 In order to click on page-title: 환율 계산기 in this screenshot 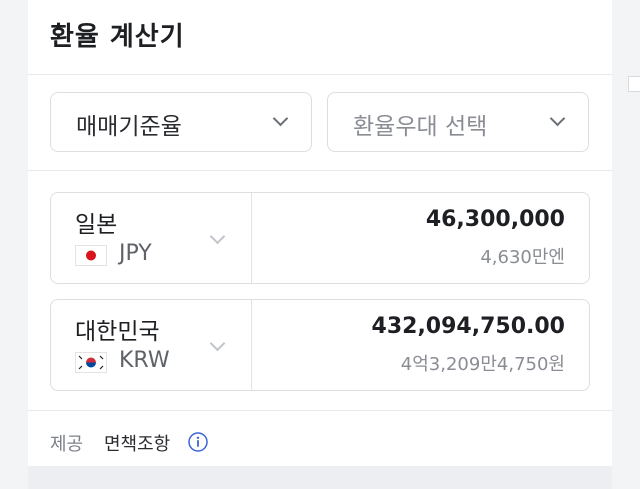, I will do `click(117, 37)`.